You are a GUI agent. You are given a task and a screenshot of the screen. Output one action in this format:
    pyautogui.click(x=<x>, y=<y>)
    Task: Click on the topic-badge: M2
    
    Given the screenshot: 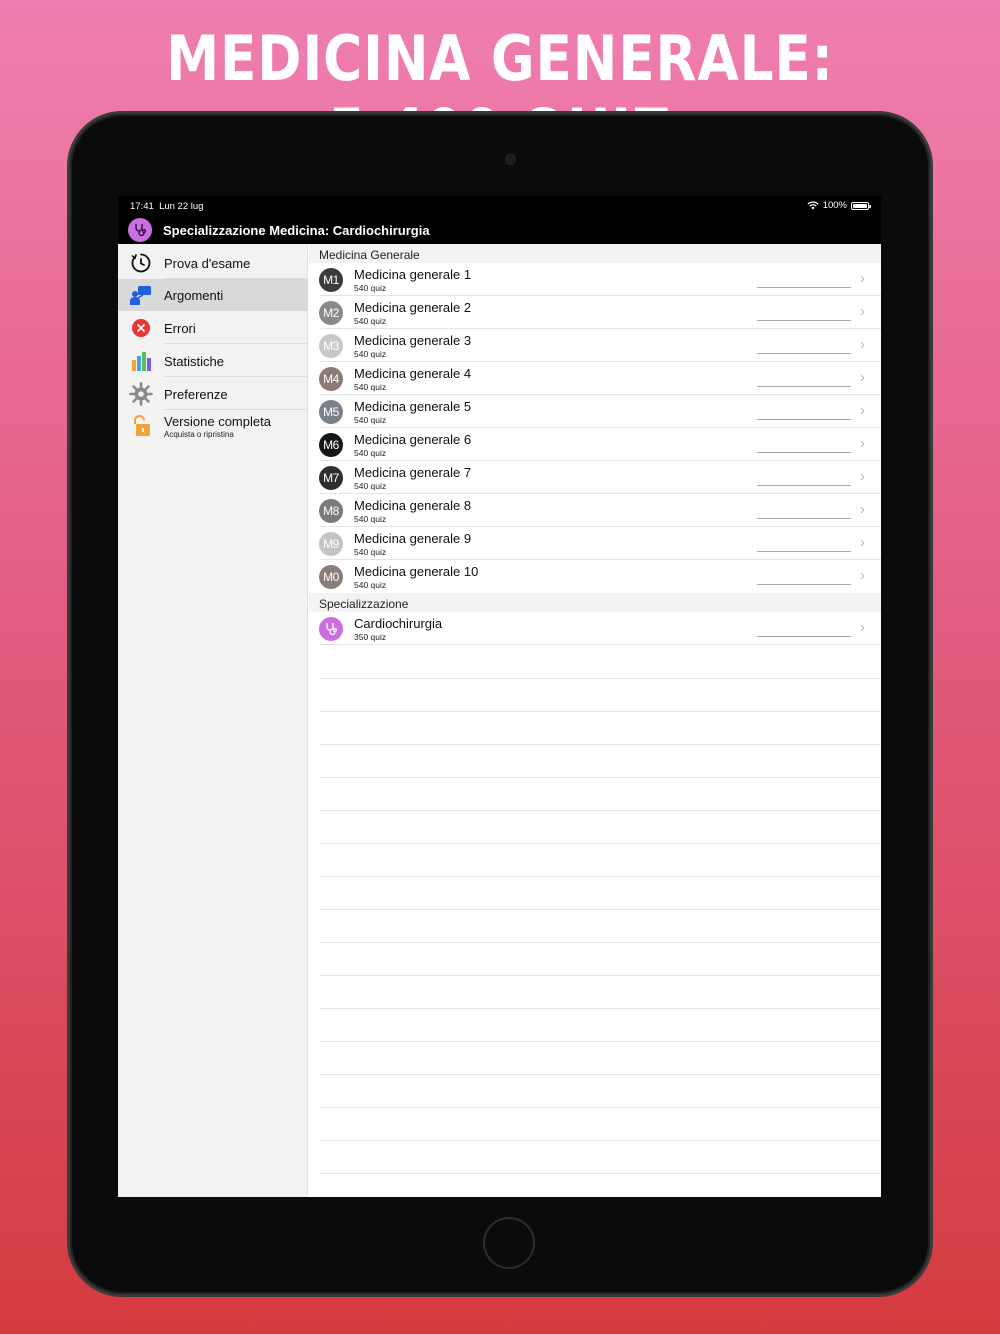 What is the action you would take?
    pyautogui.click(x=331, y=313)
    